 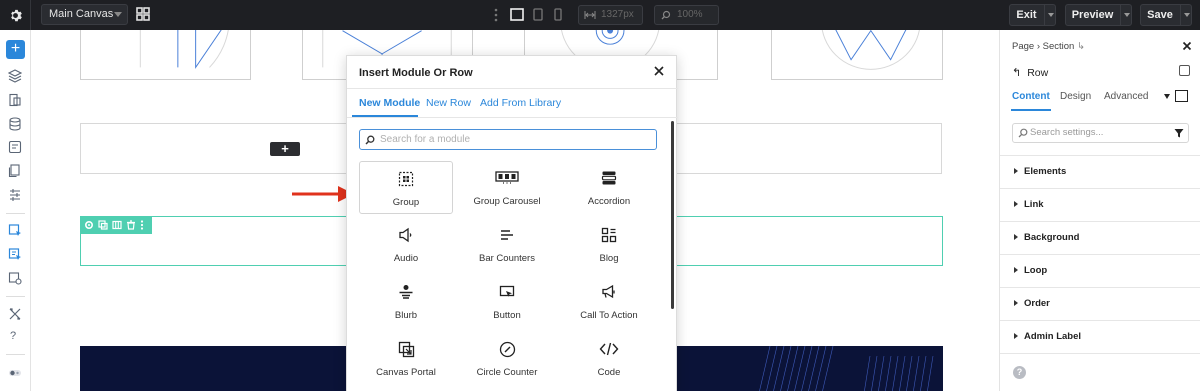 I want to click on exit-dropdown-icon, so click(x=1050, y=15).